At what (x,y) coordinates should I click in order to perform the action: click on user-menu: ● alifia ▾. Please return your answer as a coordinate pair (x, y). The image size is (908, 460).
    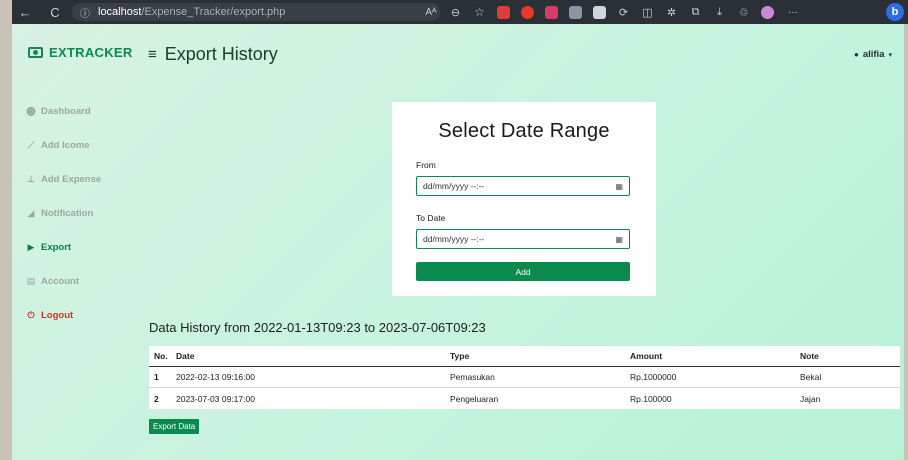
    Looking at the image, I should click on (873, 54).